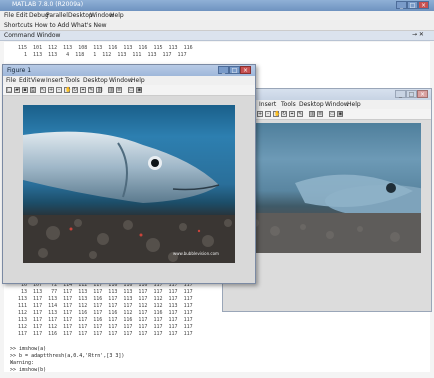 The height and width of the screenshot is (378, 434). What do you see at coordinates (57, 15) in the screenshot?
I see `menu-parallel: Parallel` at bounding box center [57, 15].